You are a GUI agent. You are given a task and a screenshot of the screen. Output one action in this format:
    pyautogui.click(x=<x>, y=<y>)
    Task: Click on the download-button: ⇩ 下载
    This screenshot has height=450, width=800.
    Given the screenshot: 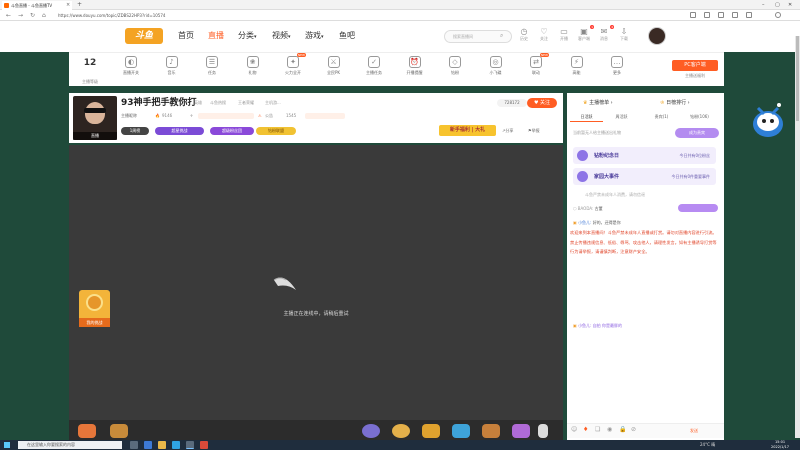 What is the action you would take?
    pyautogui.click(x=624, y=34)
    